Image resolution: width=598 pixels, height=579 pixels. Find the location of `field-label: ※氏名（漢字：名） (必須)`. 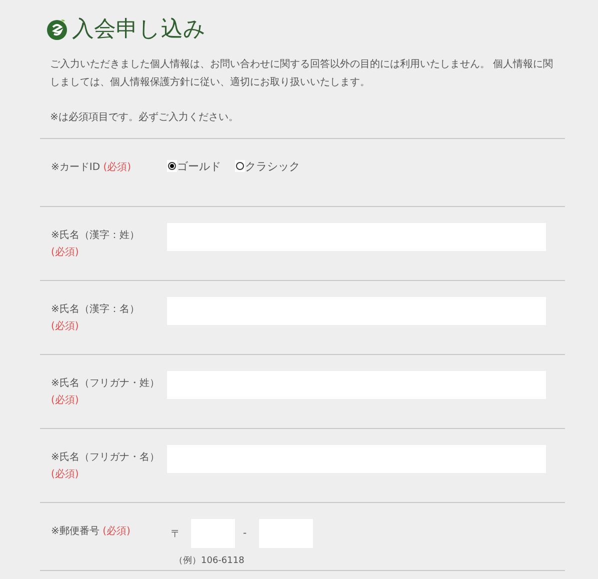

field-label: ※氏名（漢字：名） (必須) is located at coordinates (95, 318).